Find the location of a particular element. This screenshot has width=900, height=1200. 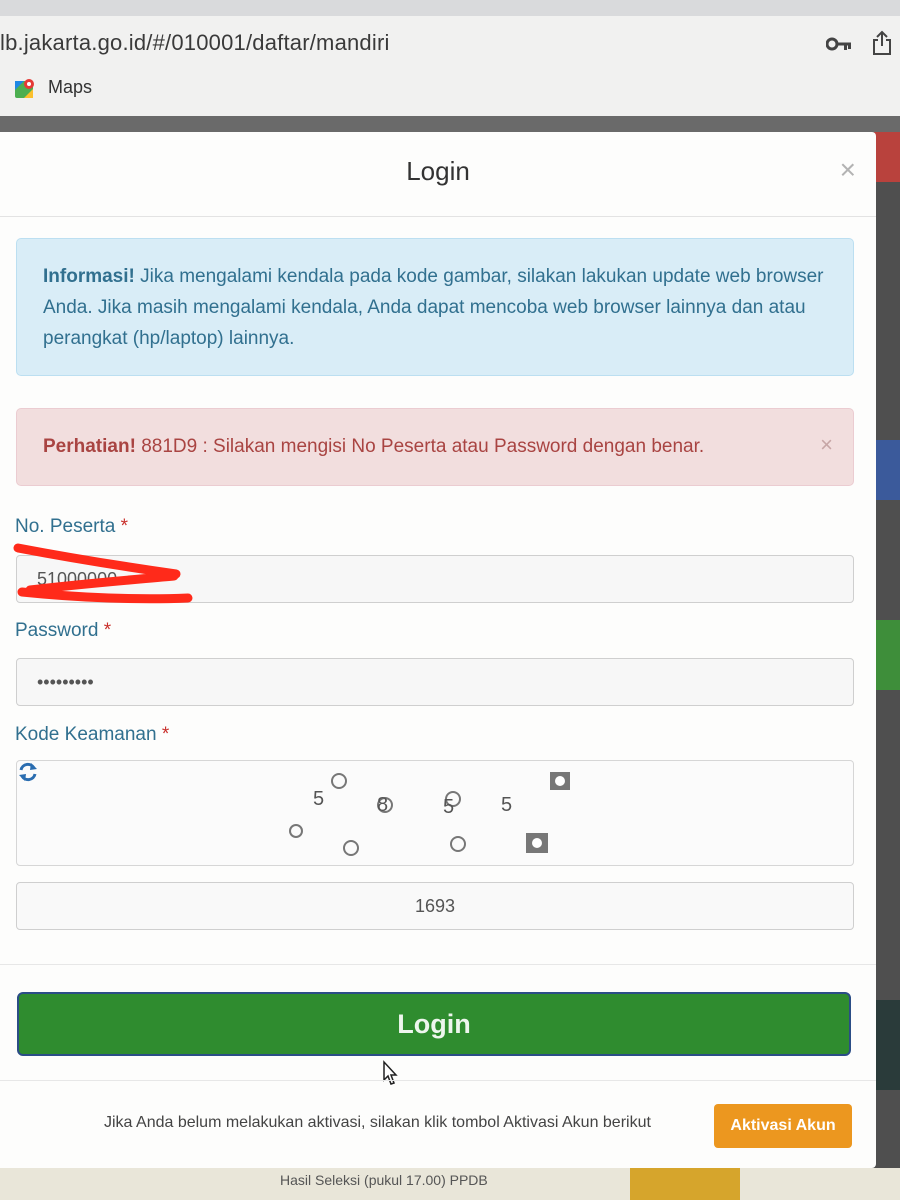

background-footer-text: Hasil Seleksi (pukul 17.00) PPDB is located at coordinates (384, 1180).